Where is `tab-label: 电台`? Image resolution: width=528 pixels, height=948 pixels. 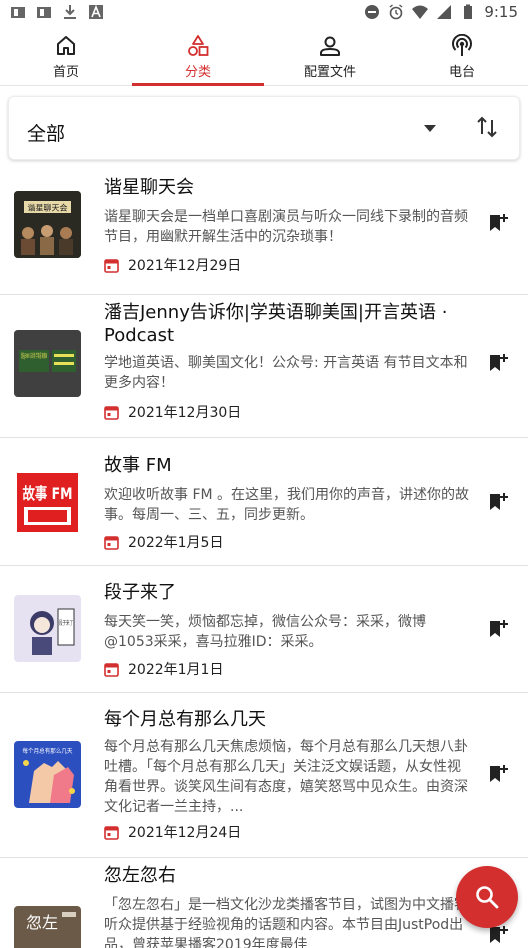
tab-label: 电台 is located at coordinates (461, 72).